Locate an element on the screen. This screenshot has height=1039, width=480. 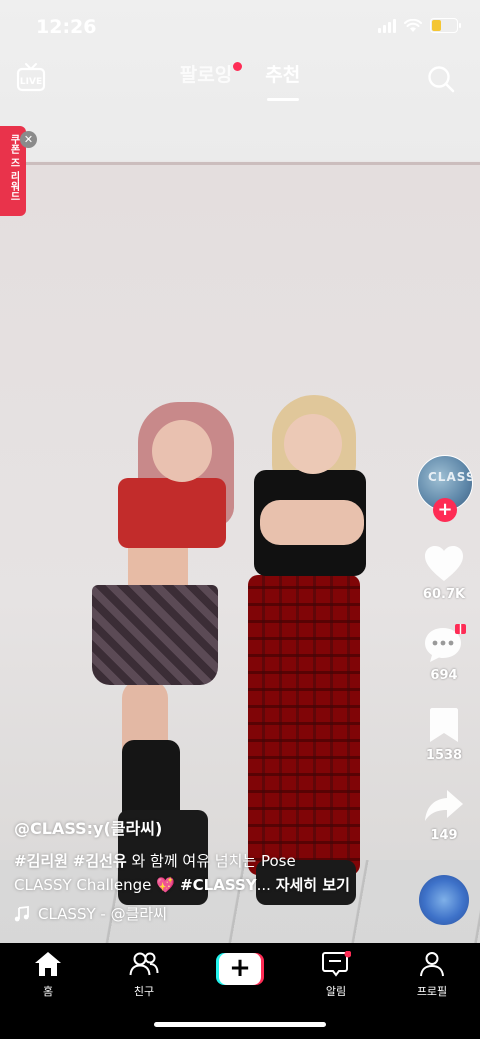
hashtag-link: #김선유 is located at coordinates (100, 861).